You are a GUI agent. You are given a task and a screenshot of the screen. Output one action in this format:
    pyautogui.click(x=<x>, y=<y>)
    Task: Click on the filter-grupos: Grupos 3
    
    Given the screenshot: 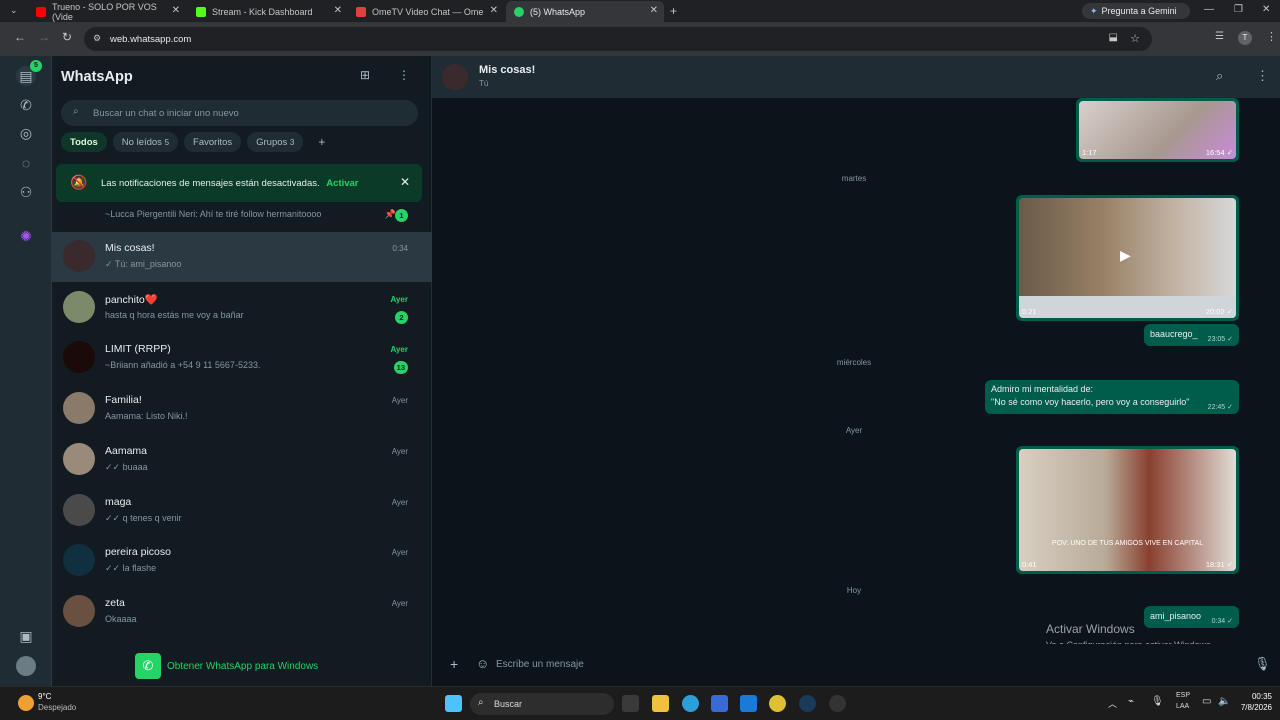 What is the action you would take?
    pyautogui.click(x=275, y=142)
    